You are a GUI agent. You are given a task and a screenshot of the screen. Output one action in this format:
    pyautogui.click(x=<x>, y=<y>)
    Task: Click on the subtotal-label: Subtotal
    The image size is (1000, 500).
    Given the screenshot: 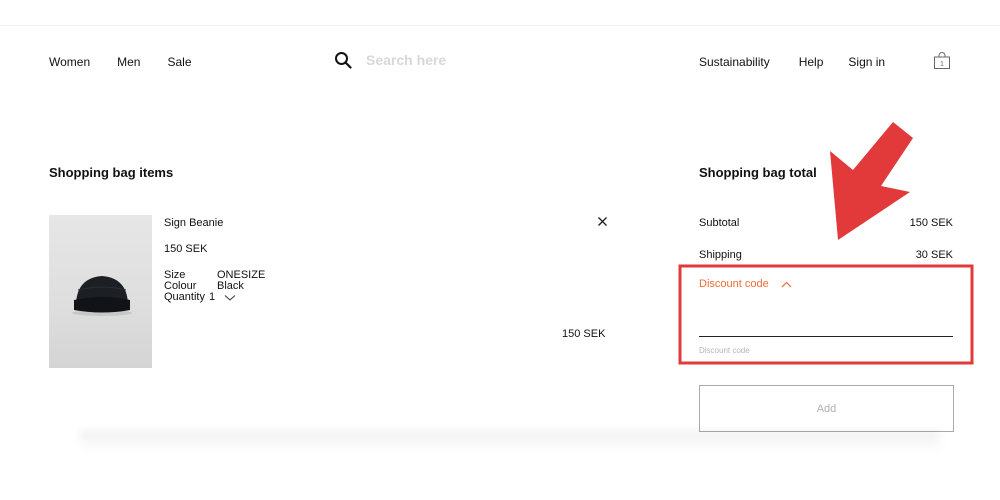 What is the action you would take?
    pyautogui.click(x=719, y=223)
    